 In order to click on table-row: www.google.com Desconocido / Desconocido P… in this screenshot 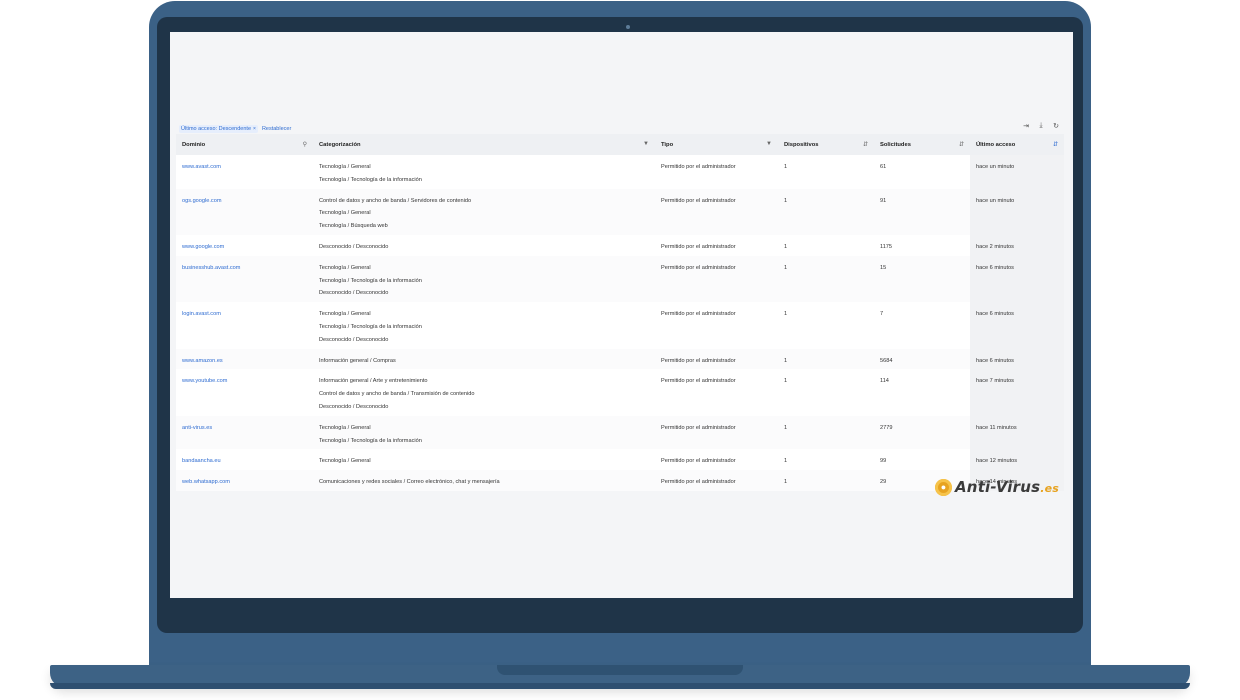, I will do `click(620, 245)`.